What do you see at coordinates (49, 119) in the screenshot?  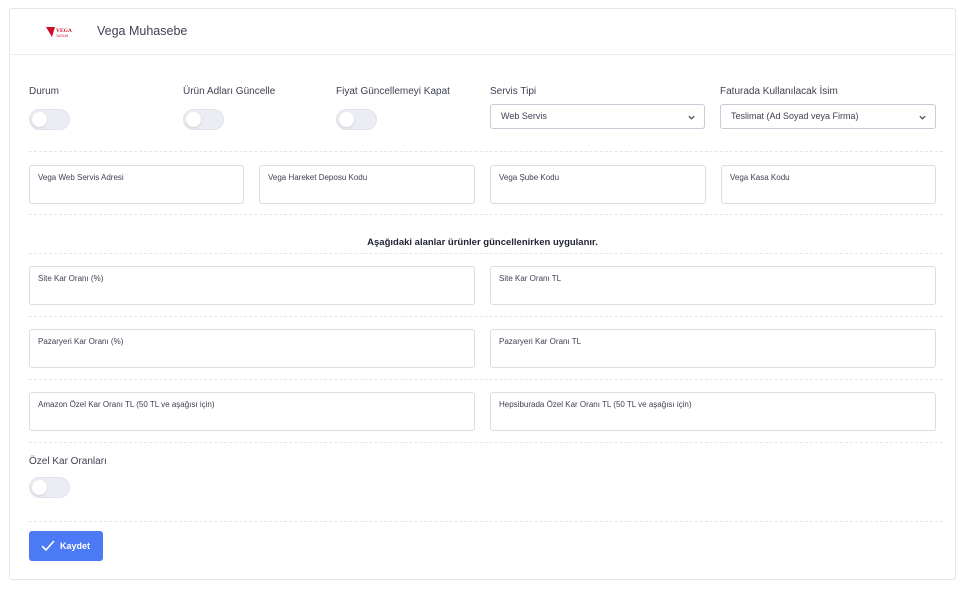 I see `status-toggle` at bounding box center [49, 119].